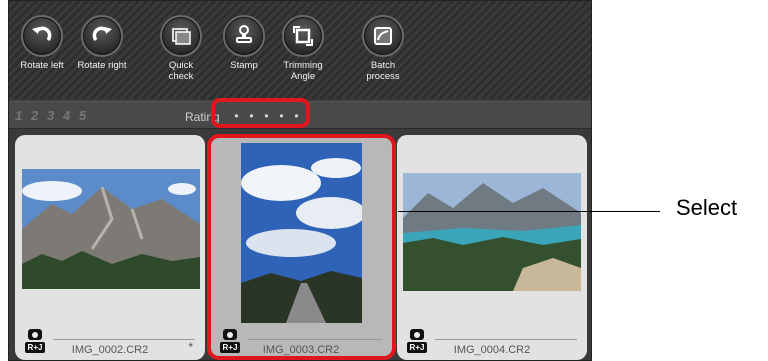  What do you see at coordinates (707, 207) in the screenshot?
I see `select-annotation: Select` at bounding box center [707, 207].